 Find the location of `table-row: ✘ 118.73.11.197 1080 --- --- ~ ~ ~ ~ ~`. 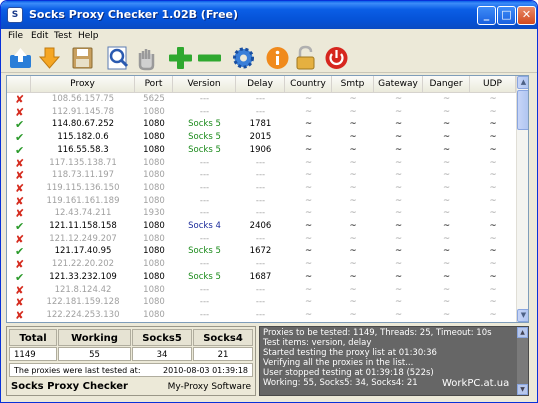

table-row: ✘ 118.73.11.197 1080 --- --- ~ ~ ~ ~ ~ is located at coordinates (261, 175).